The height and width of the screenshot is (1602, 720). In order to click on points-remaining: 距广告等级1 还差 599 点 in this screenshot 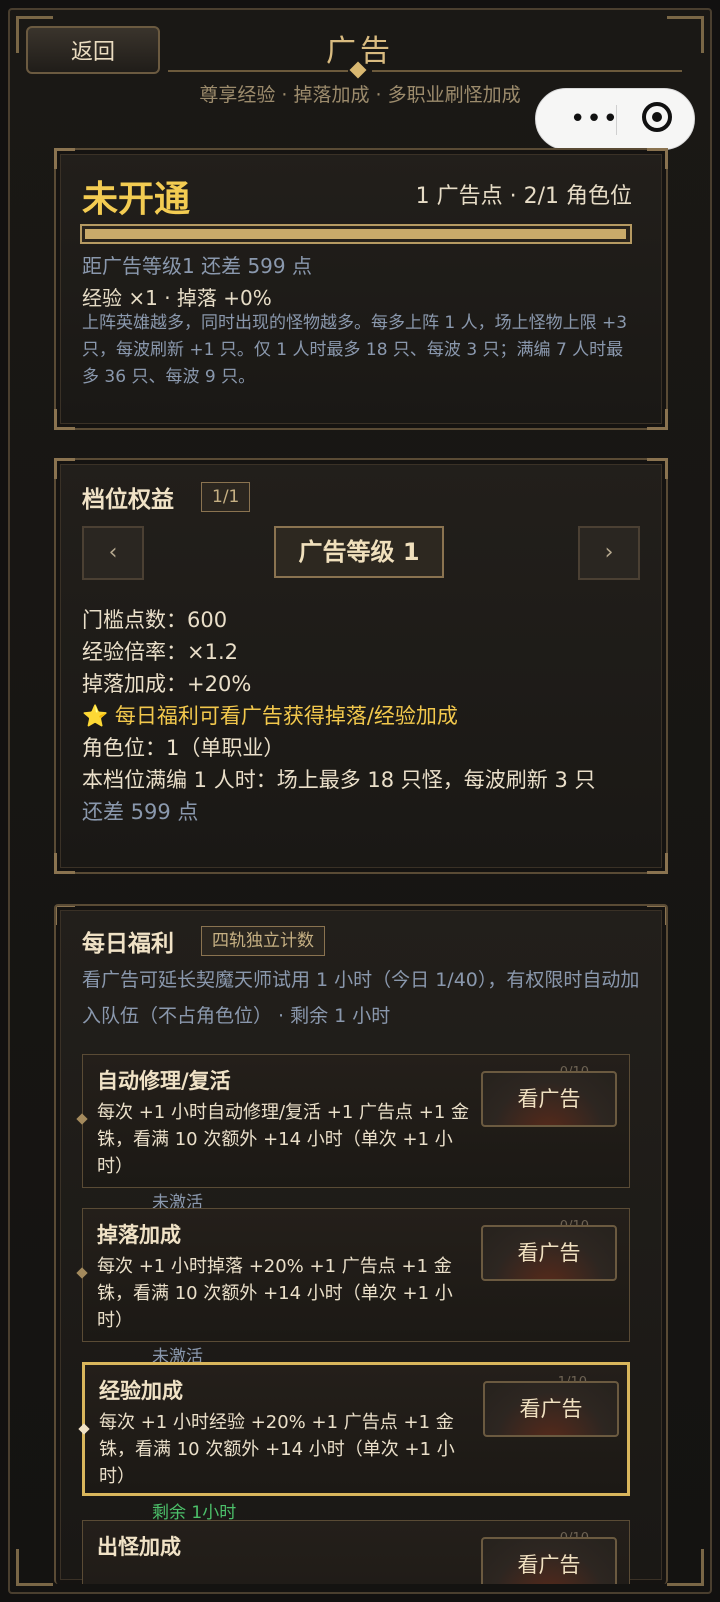, I will do `click(197, 266)`.